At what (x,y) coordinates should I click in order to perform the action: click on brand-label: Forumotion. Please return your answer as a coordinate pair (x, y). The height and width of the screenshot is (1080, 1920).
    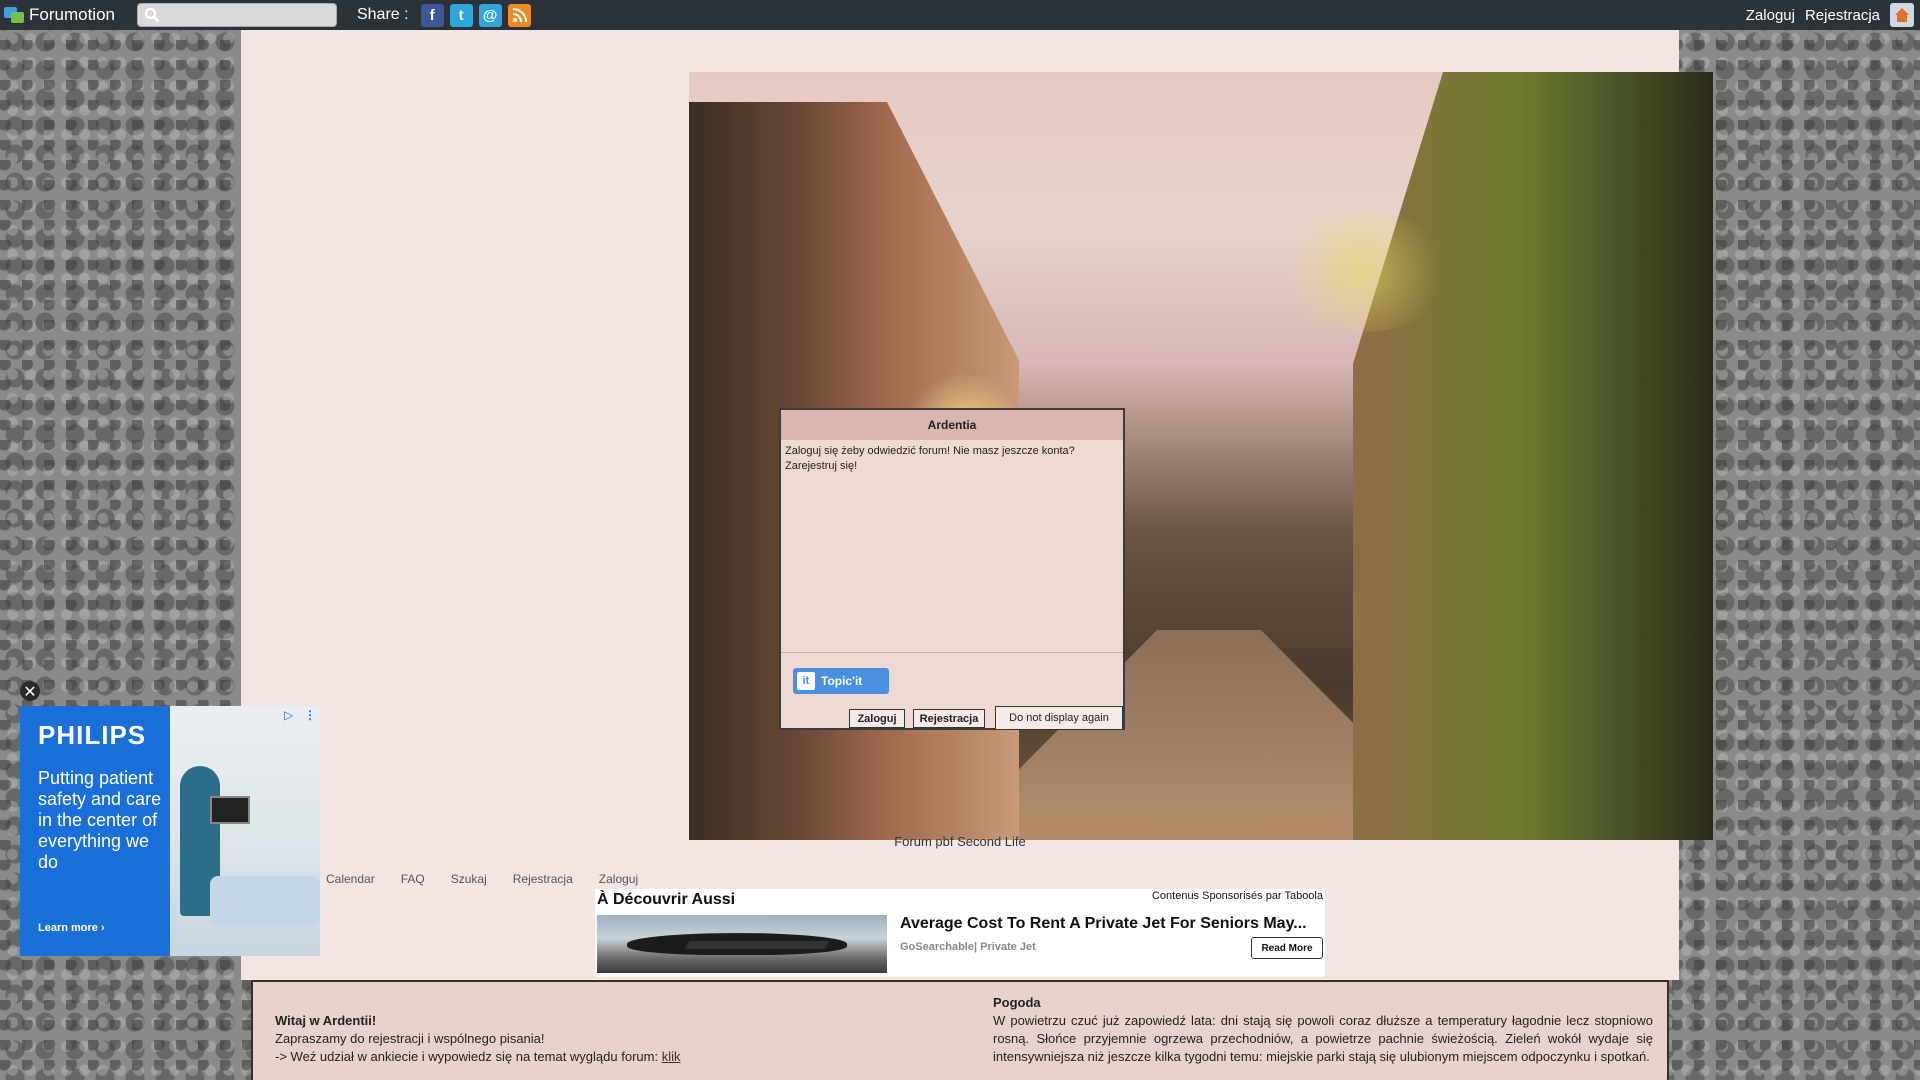
    Looking at the image, I should click on (72, 14).